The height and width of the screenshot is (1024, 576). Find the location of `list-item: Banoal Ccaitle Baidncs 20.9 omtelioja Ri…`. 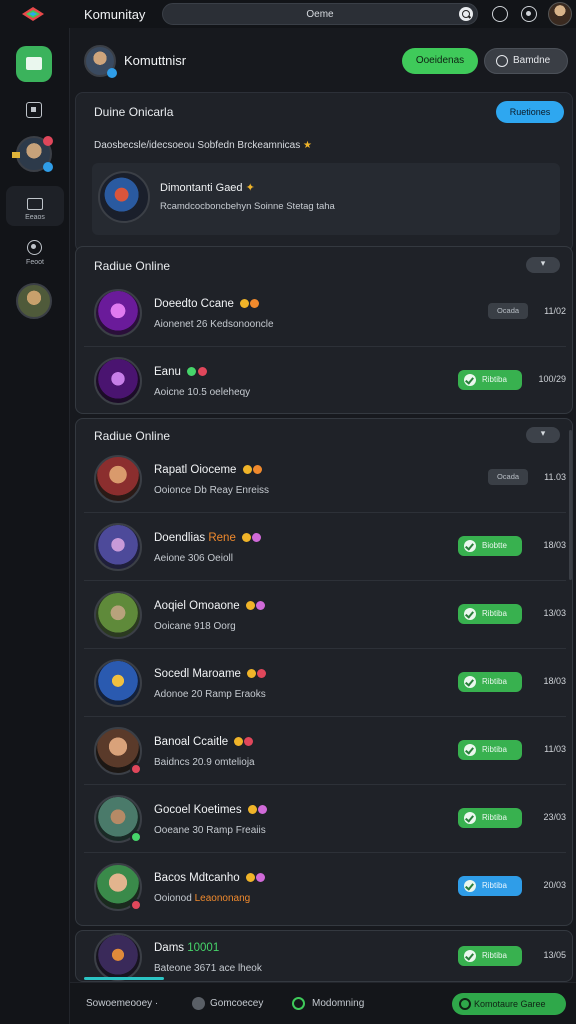

list-item: Banoal Ccaitle Baidncs 20.9 omtelioja Ri… is located at coordinates (325, 751).